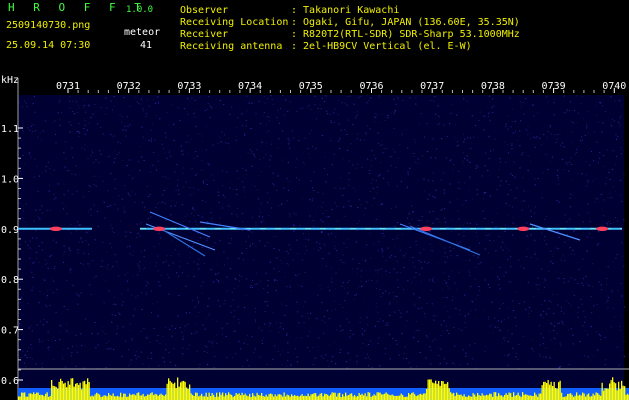 The image size is (629, 400). Describe the element at coordinates (10, 129) in the screenshot. I see `y-tick-label: 1.1` at that location.